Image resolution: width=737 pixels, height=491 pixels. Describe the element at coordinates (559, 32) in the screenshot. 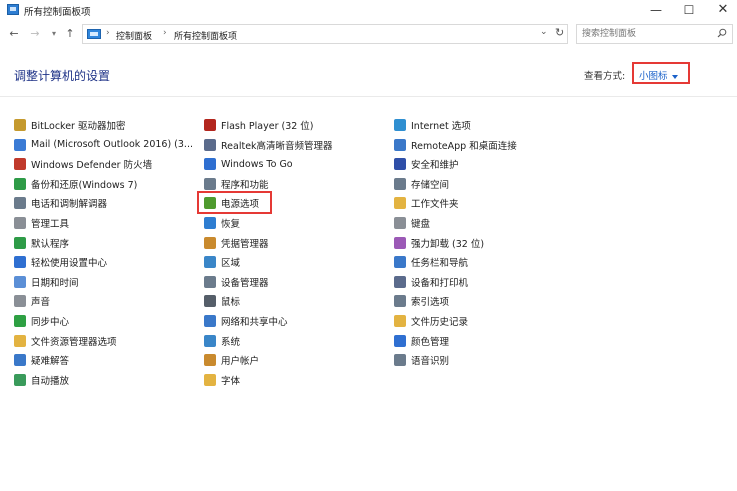

I see `refresh-icon: ↻` at that location.